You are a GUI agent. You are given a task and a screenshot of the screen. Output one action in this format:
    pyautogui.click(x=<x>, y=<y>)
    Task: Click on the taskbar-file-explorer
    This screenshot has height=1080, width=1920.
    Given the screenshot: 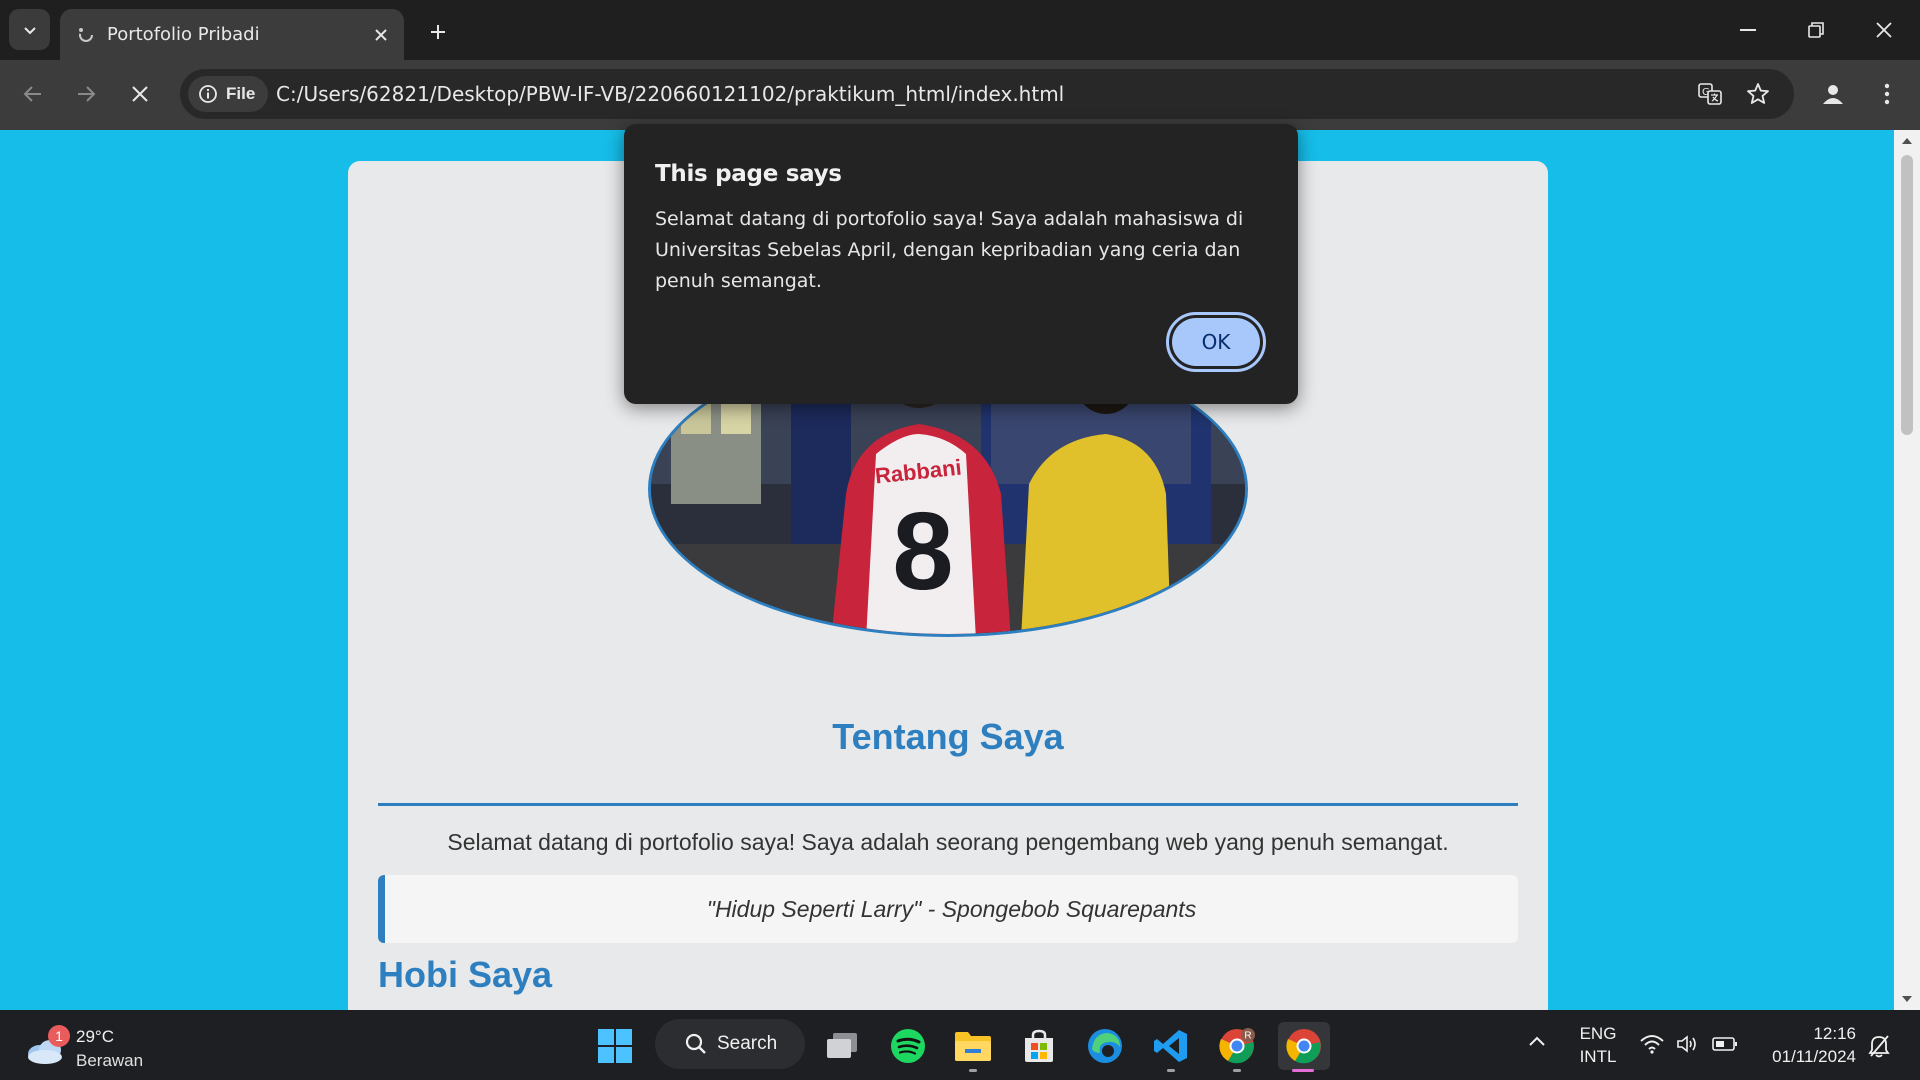 What is the action you would take?
    pyautogui.click(x=973, y=1047)
    